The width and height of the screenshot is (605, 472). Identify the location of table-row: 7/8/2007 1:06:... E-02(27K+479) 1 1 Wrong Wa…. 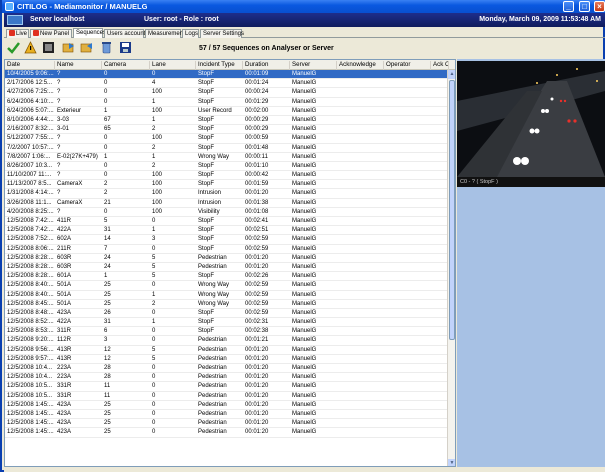
(227, 157).